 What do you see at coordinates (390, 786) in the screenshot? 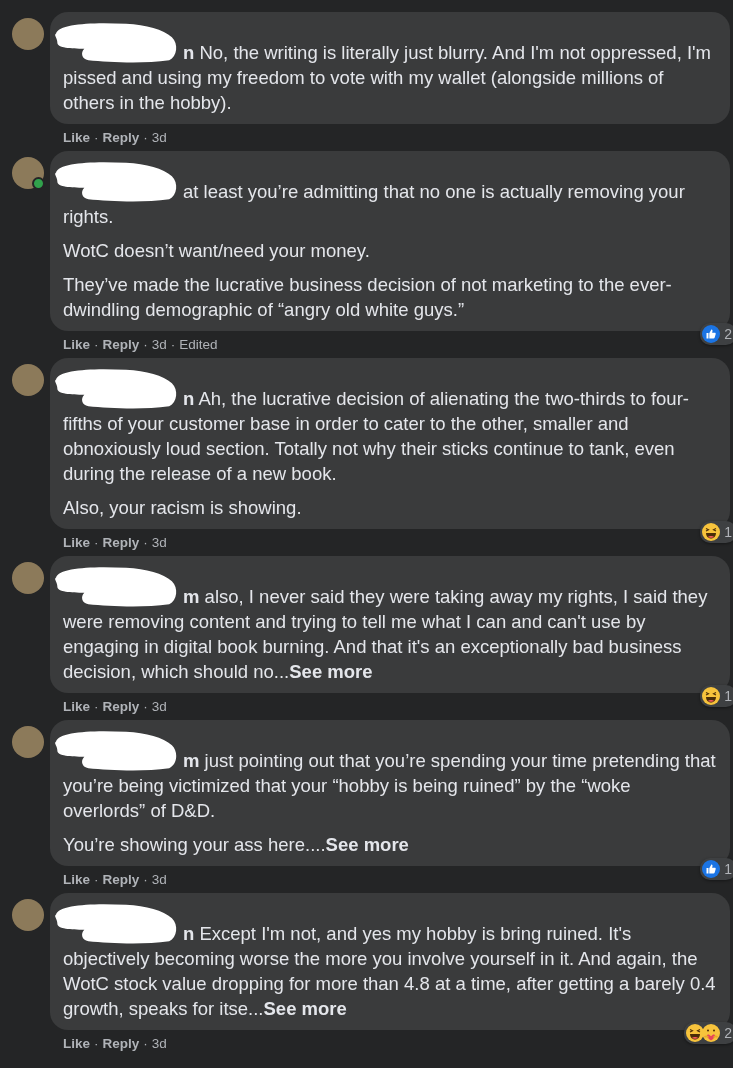
I see `comment-text: m just pointing out that you’re spending your time pretending that you’re being victimized that your “hobby is being ruined” by the “woke overlords” of D&D.` at bounding box center [390, 786].